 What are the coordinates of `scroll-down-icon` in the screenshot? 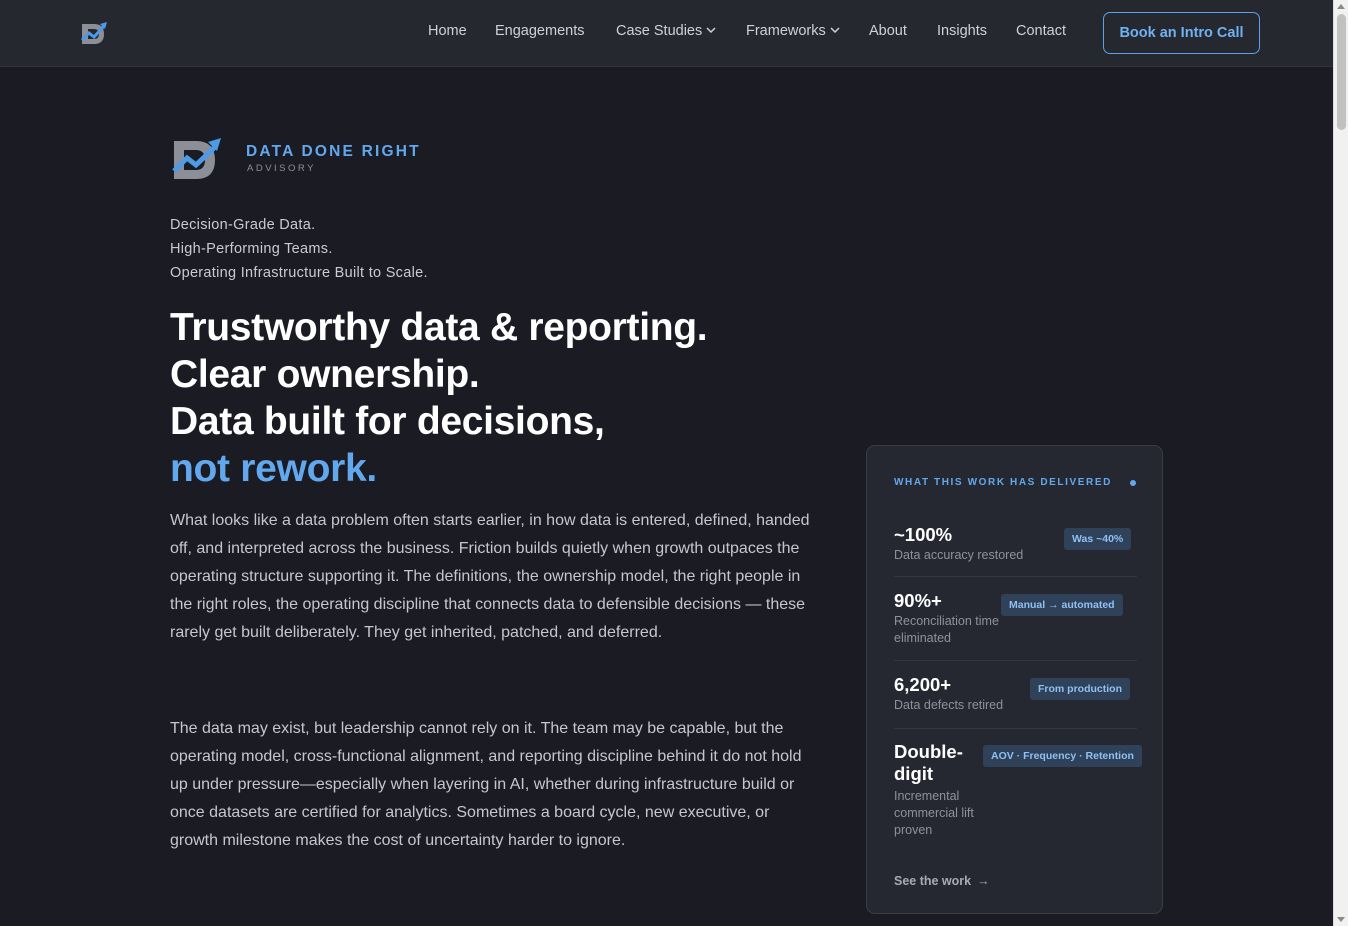 It's located at (1341, 919).